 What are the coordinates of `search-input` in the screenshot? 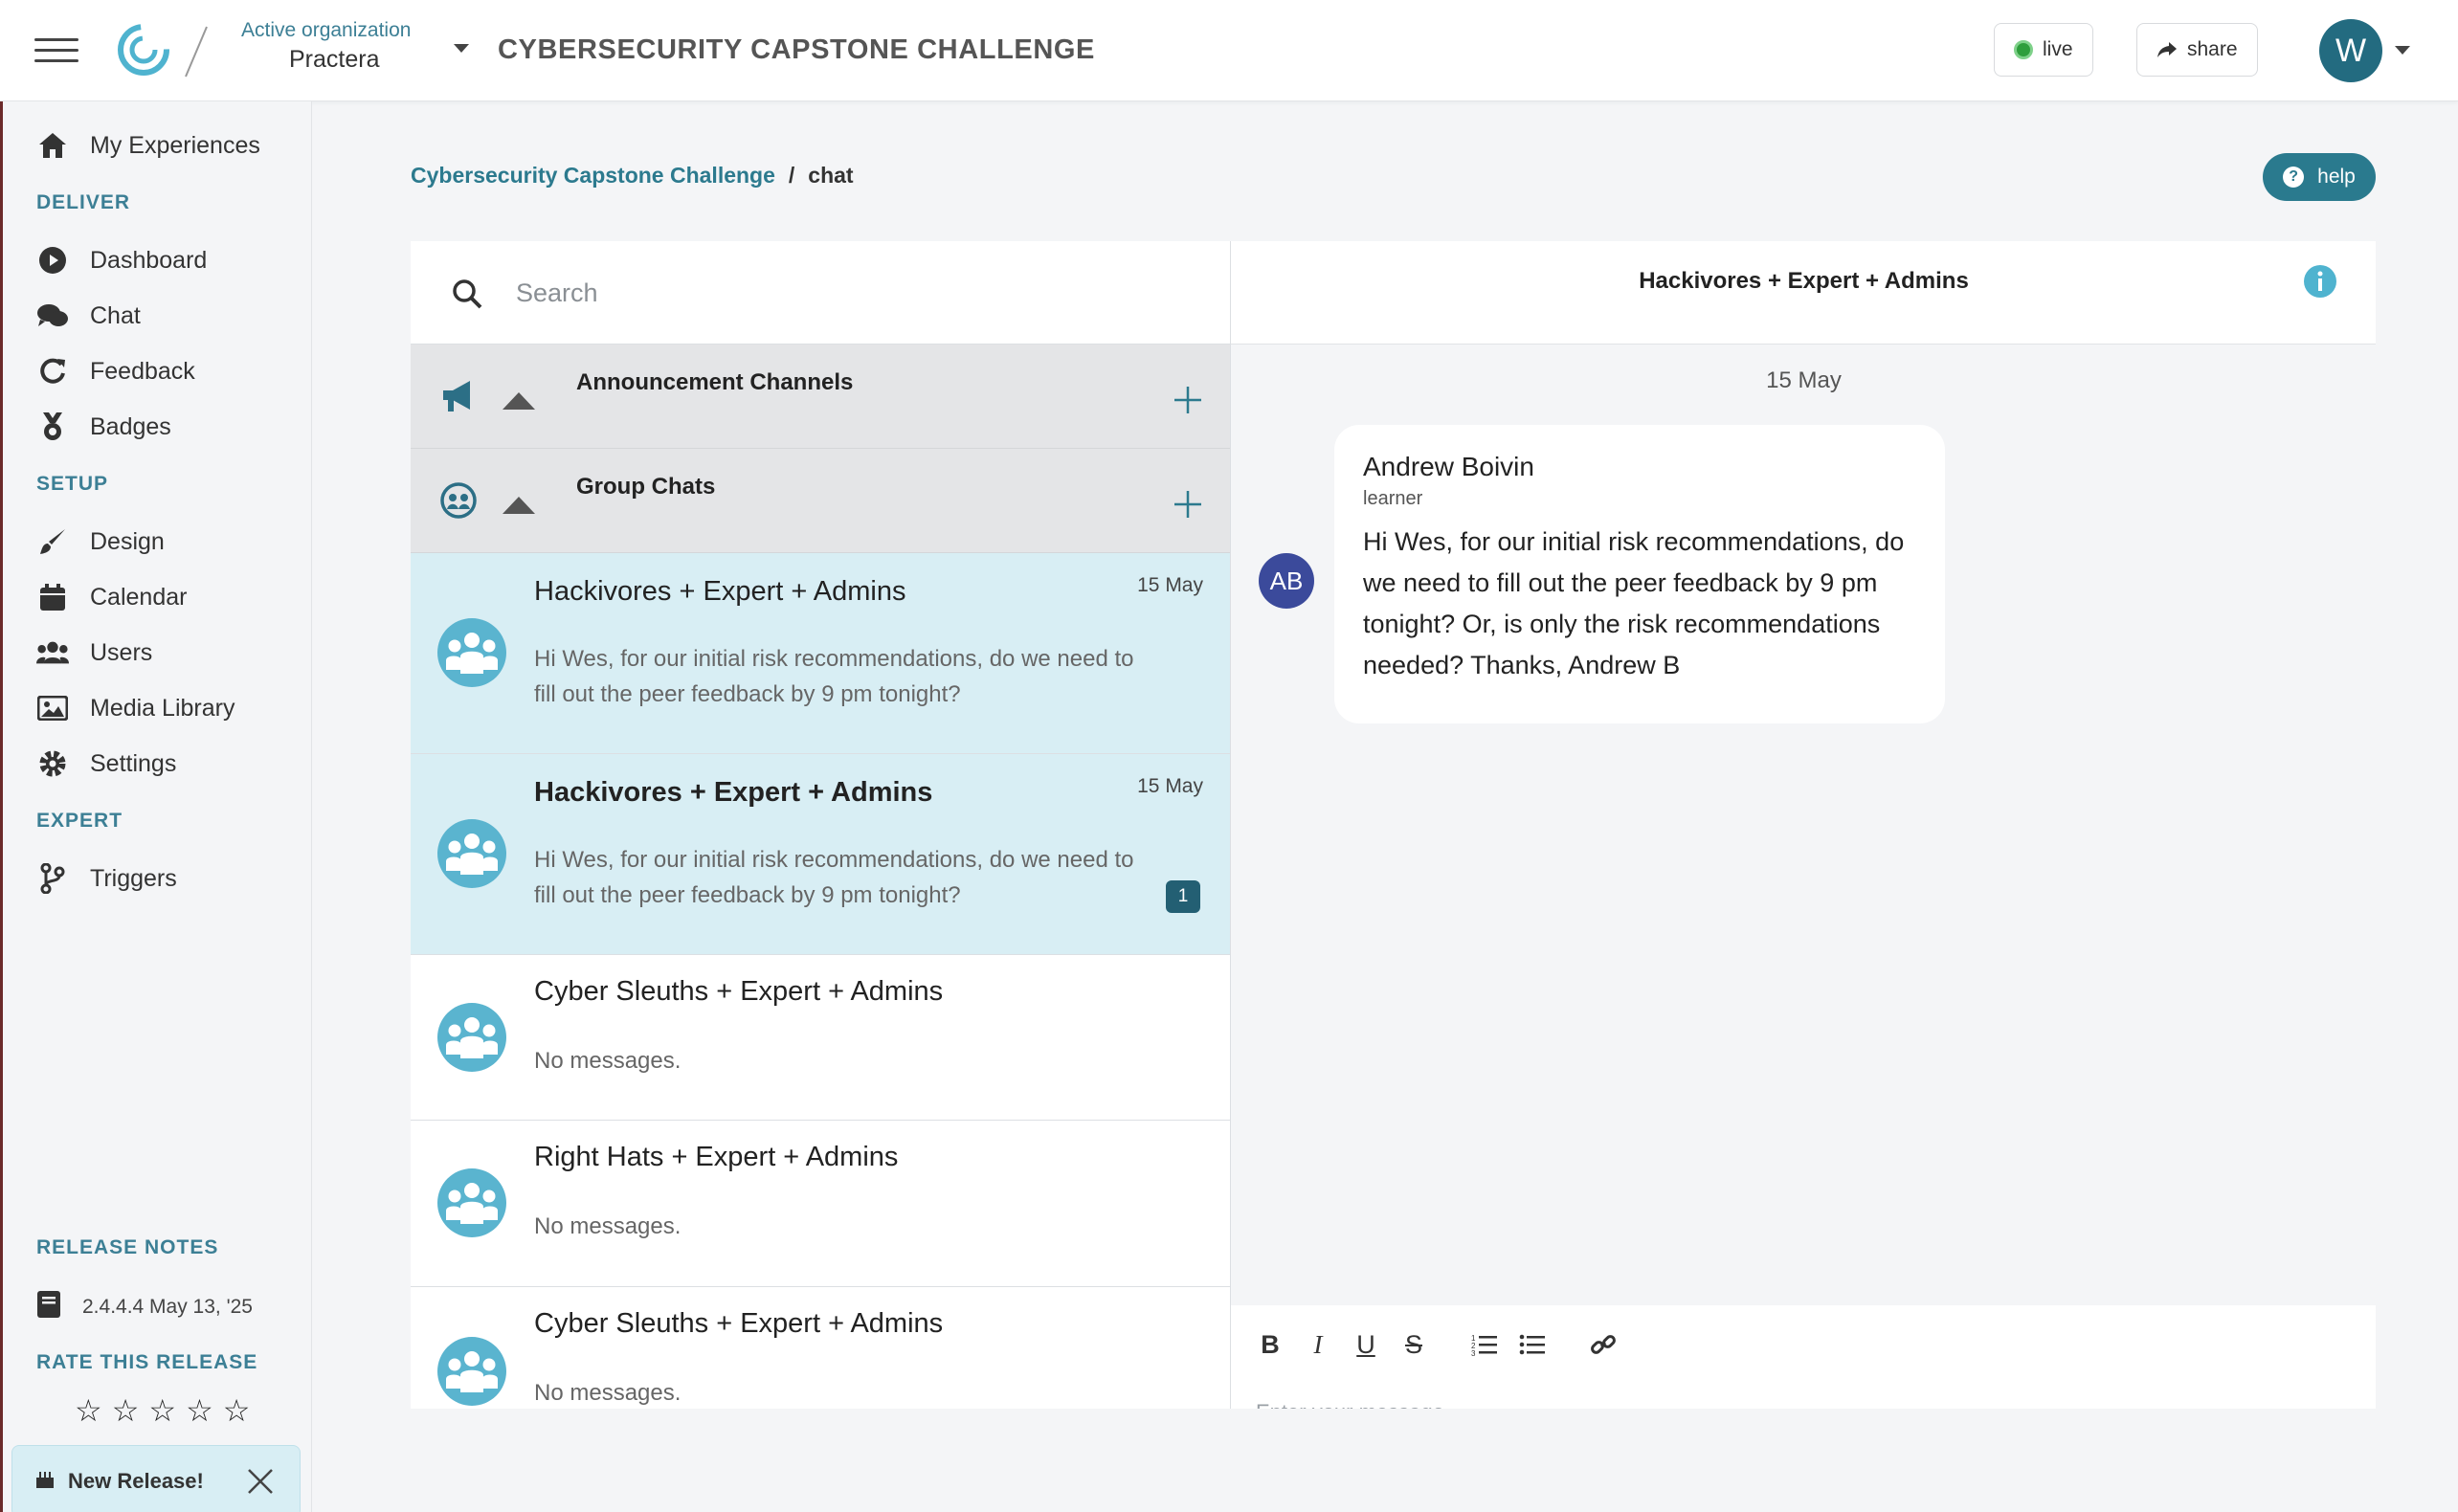 It's located at (851, 293).